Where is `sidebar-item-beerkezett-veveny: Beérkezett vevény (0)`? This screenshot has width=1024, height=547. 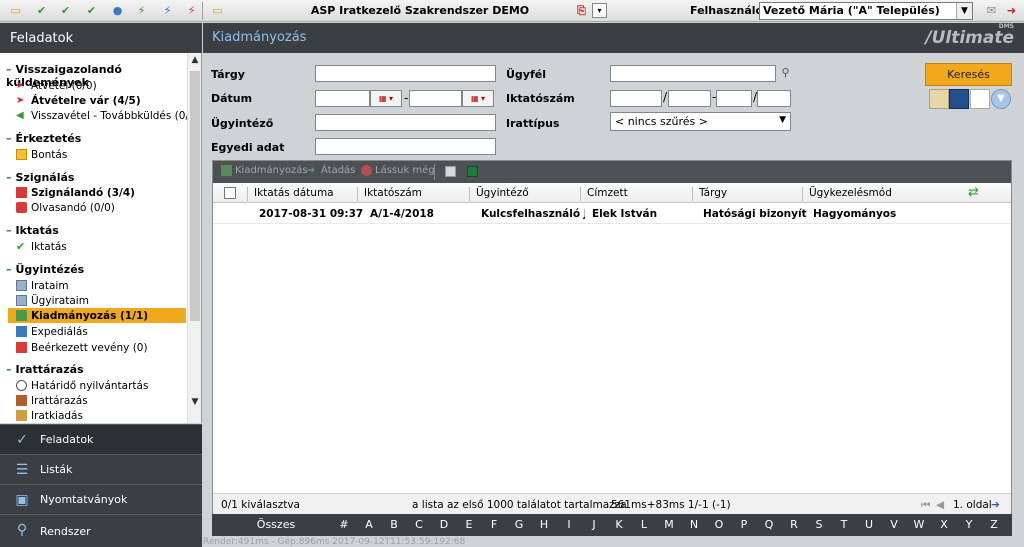 sidebar-item-beerkezett-veveny: Beérkezett vevény (0) is located at coordinates (101, 347).